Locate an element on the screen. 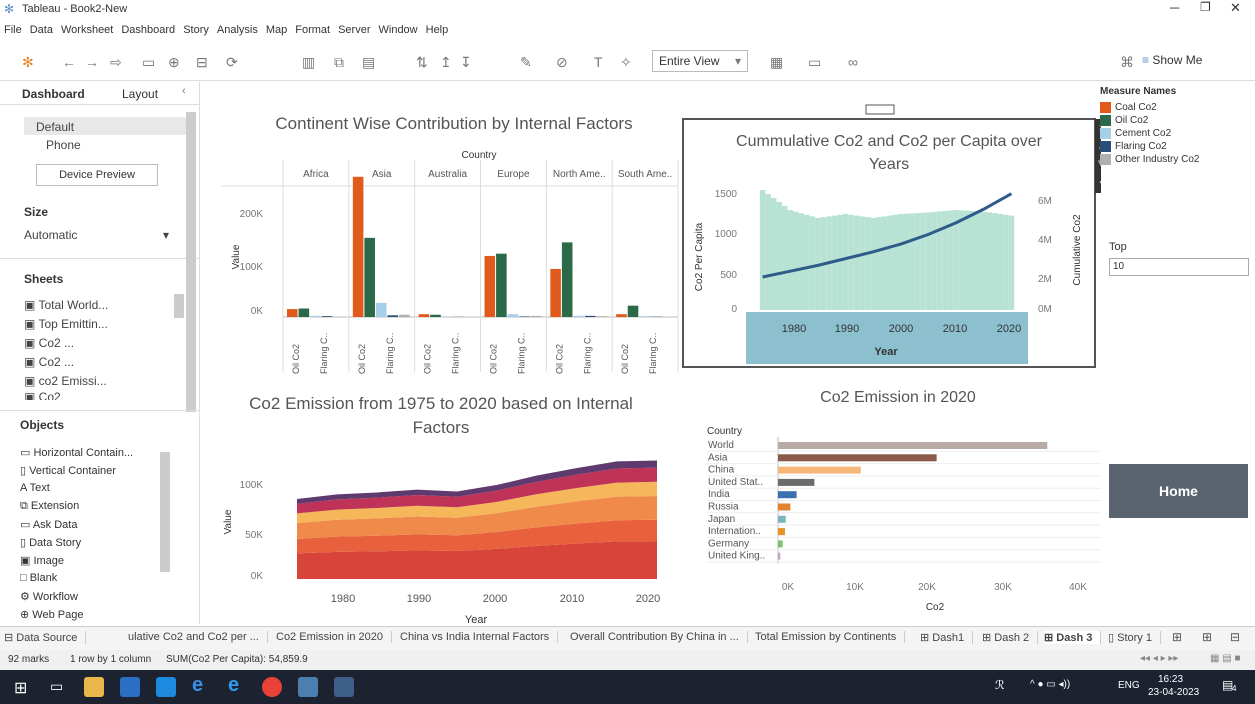 Image resolution: width=1255 pixels, height=704 pixels. clock-date: 23-04-2023 is located at coordinates (1173, 692).